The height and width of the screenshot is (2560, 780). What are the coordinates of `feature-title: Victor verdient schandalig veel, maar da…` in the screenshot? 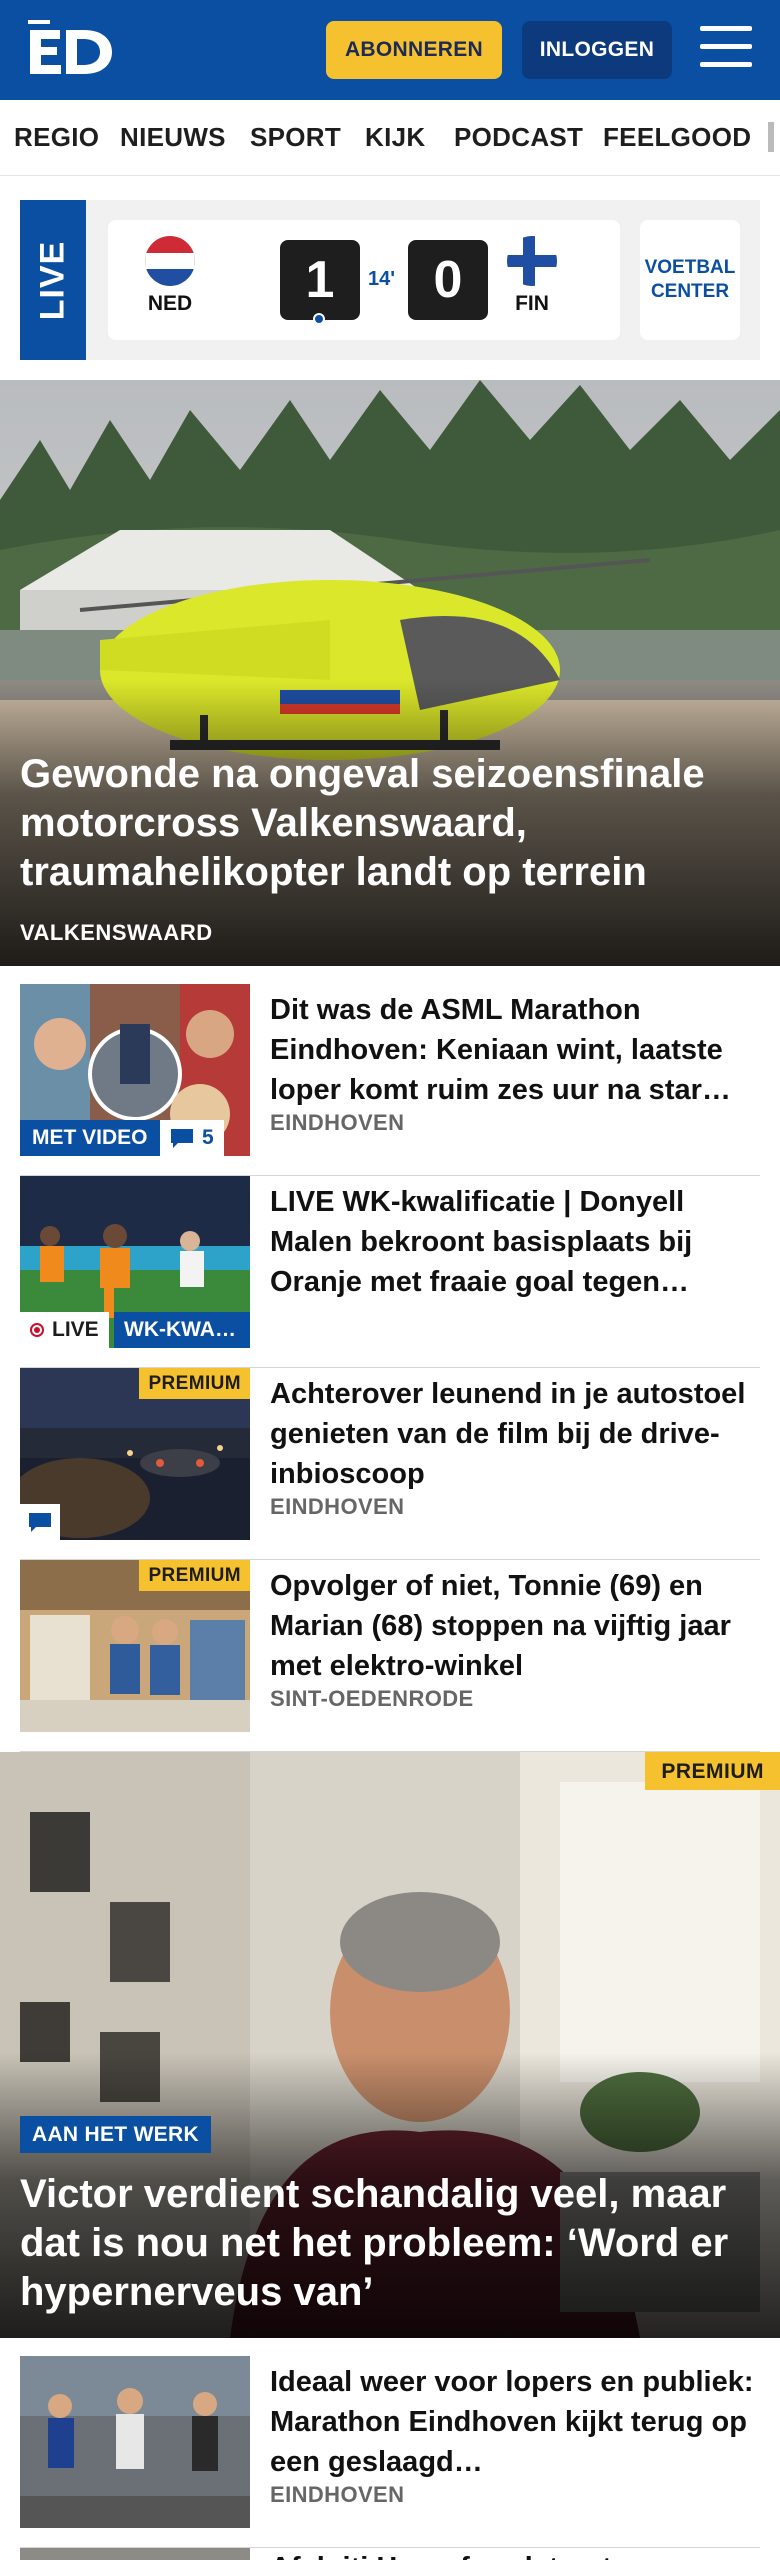 It's located at (395, 2243).